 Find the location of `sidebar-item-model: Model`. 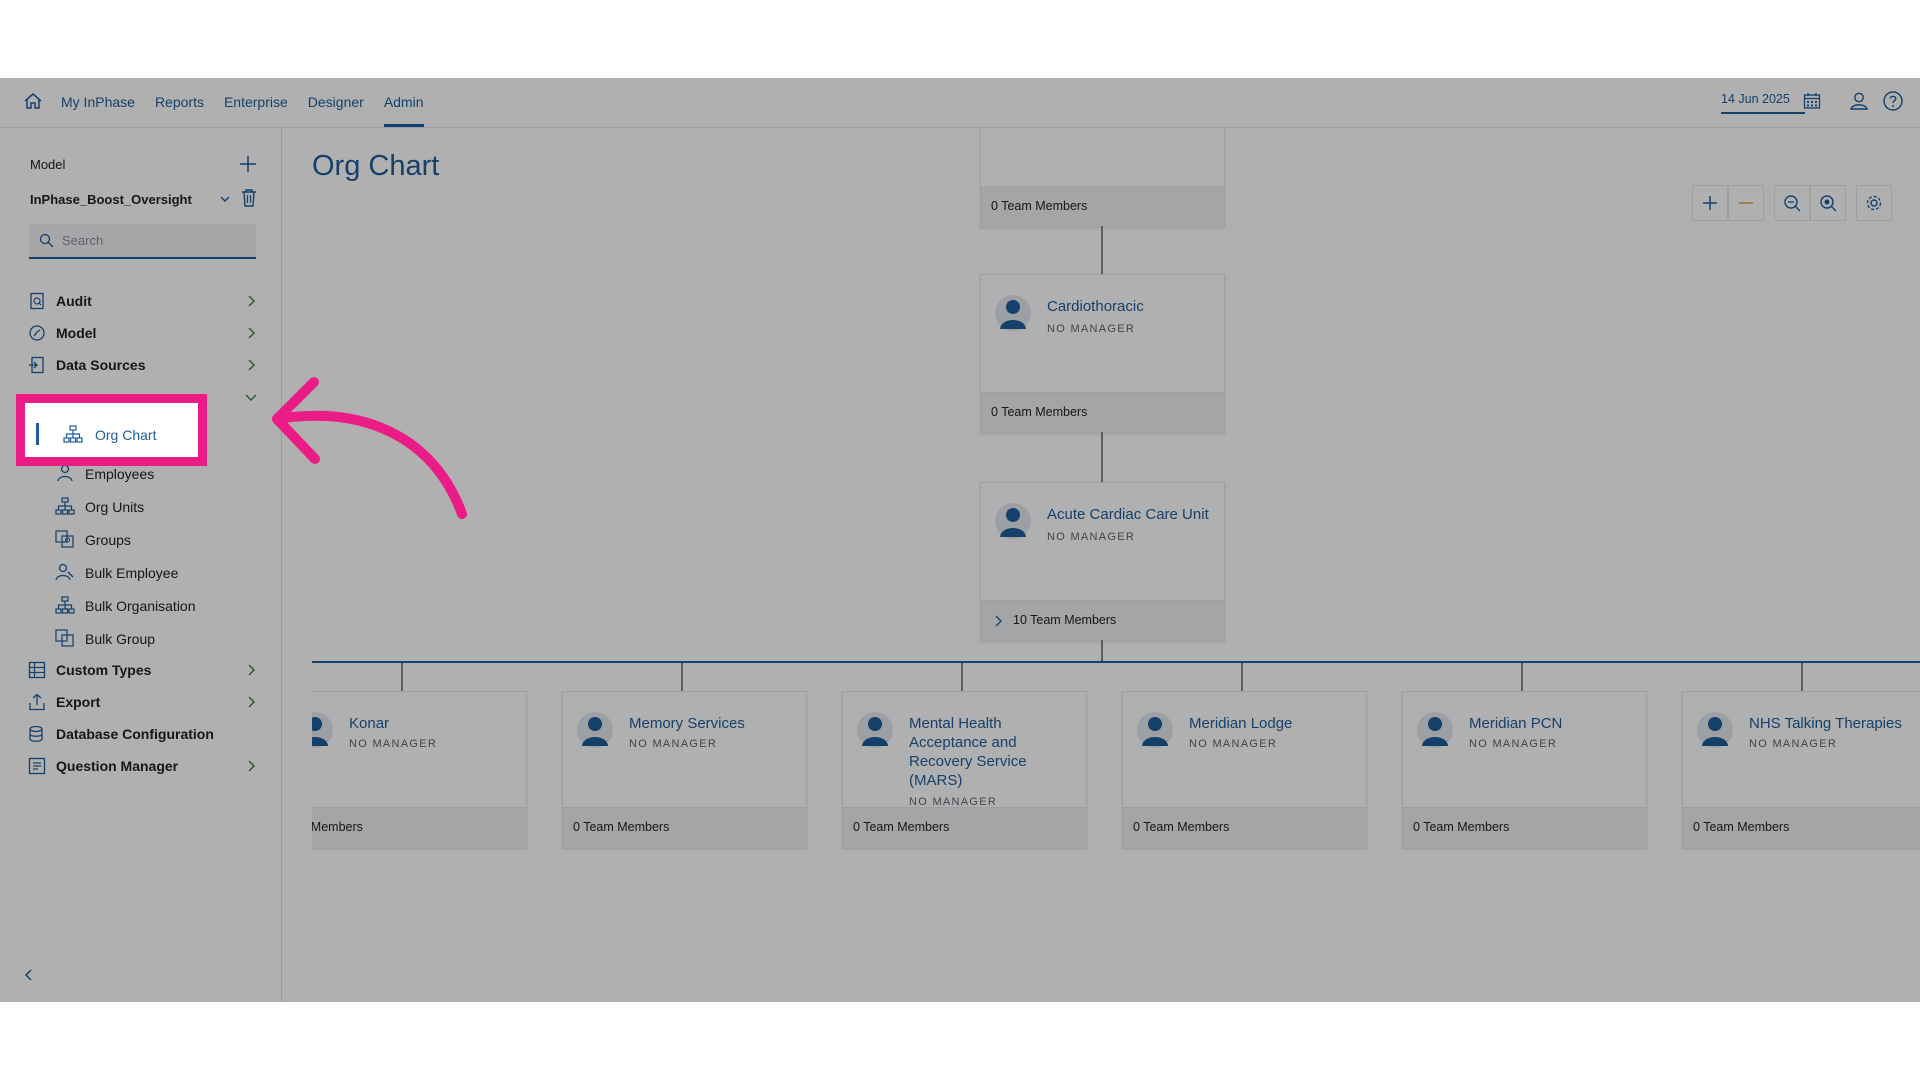

sidebar-item-model: Model is located at coordinates (143, 334).